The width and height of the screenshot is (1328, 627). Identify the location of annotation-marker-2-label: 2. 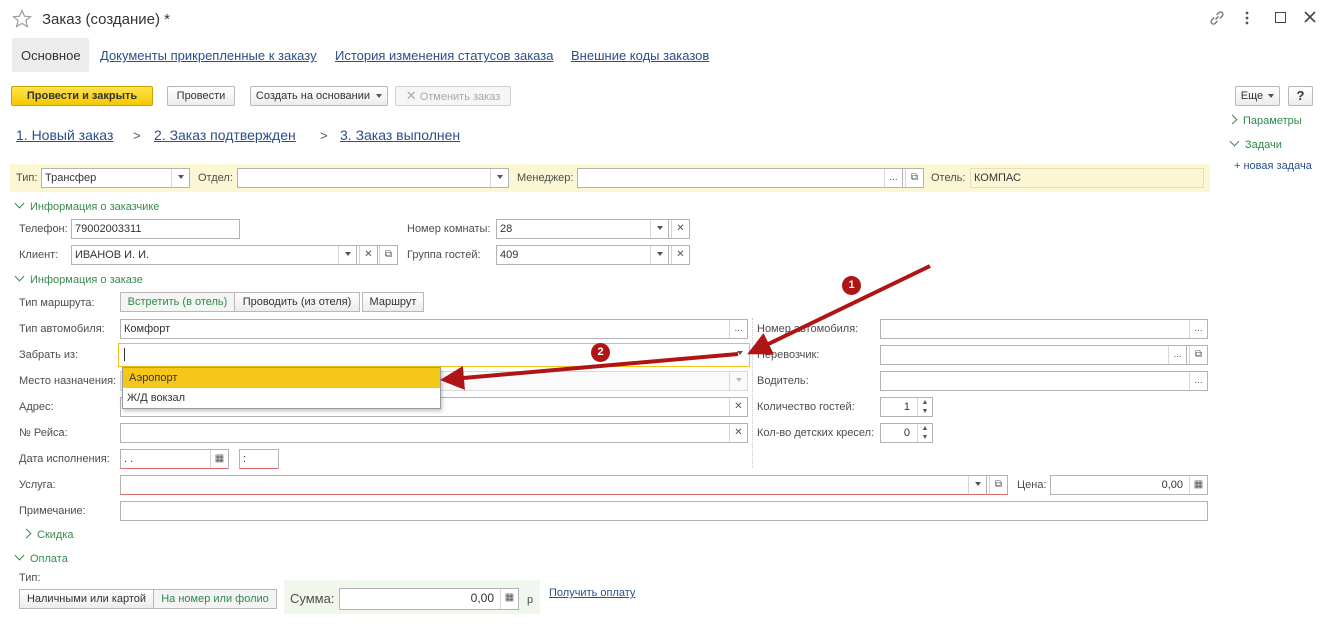
(600, 352).